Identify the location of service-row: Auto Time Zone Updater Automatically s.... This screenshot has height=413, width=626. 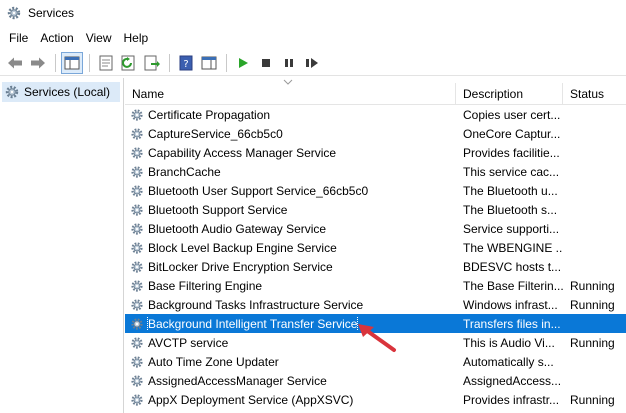
(375, 361).